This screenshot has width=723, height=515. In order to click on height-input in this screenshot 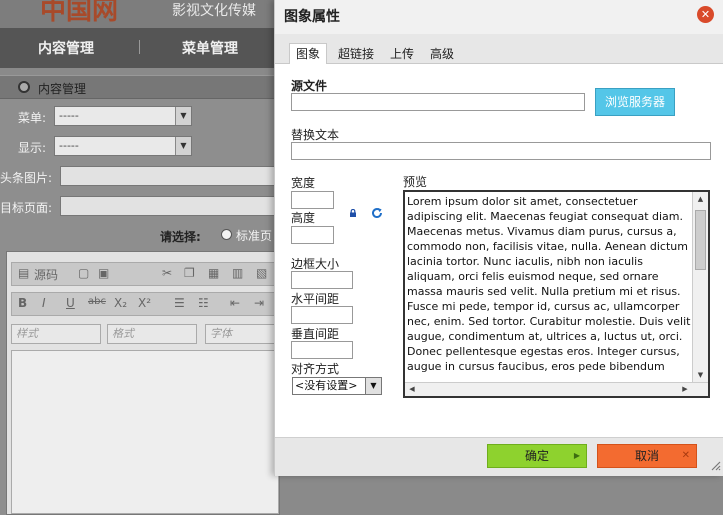, I will do `click(312, 235)`.